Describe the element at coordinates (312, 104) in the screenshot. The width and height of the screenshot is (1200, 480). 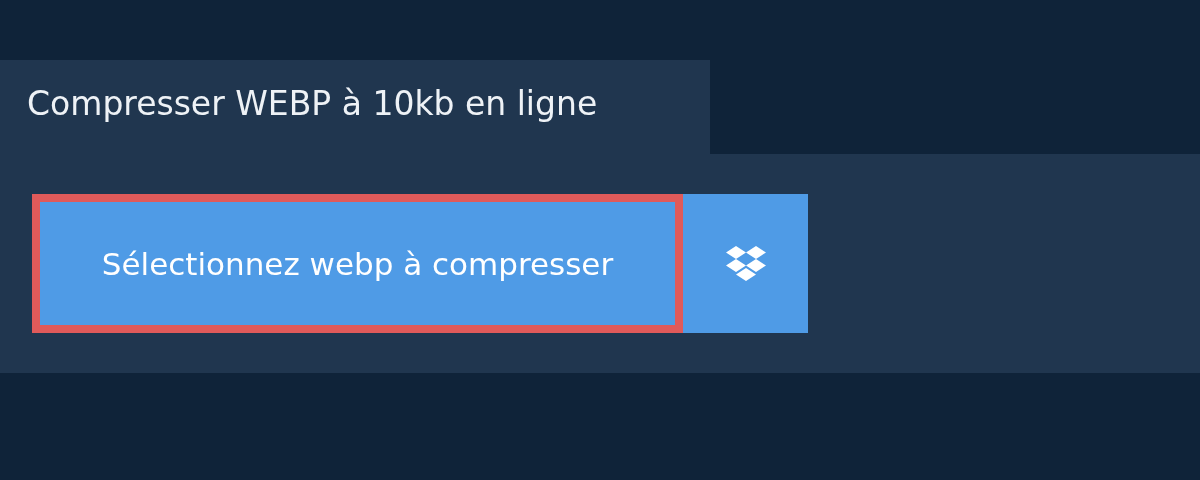
I see `page-title: Compresser WEBP à 10kb en ligne` at that location.